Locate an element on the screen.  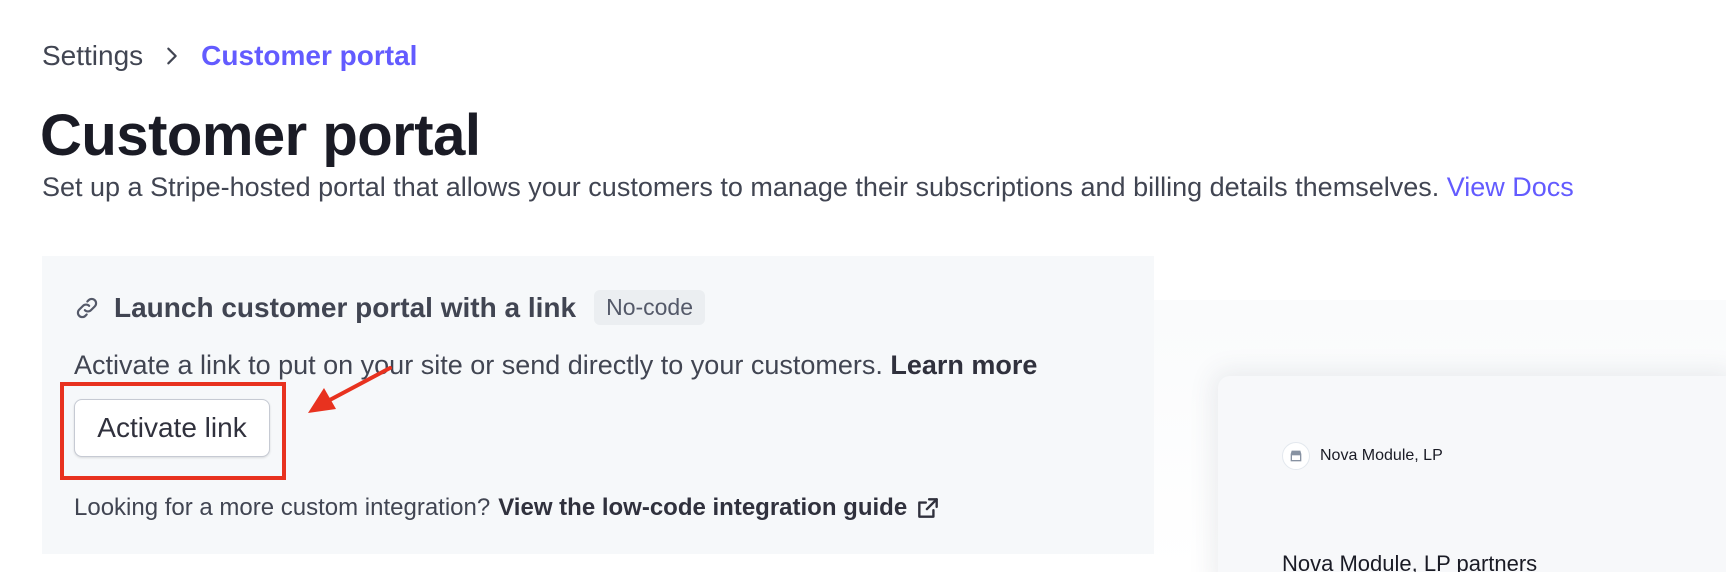
breadcrumb: Settings Customer portal is located at coordinates (229, 56).